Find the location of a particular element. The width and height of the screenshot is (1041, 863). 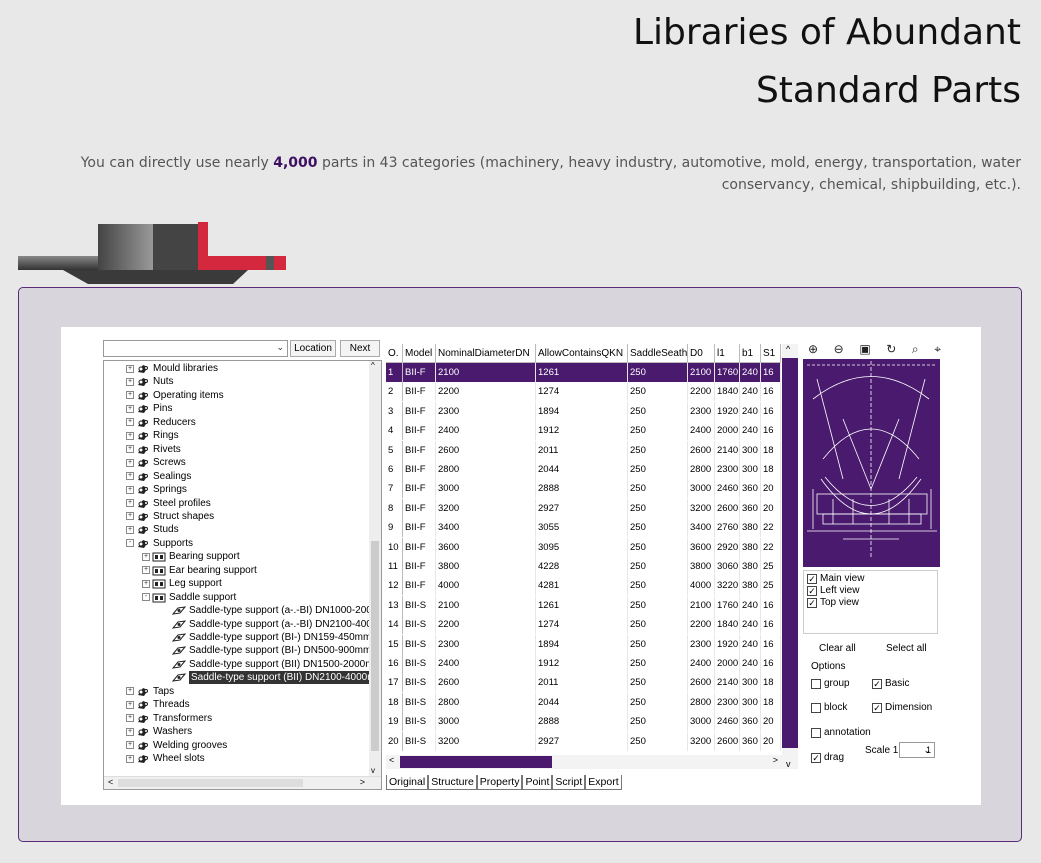

h-scroll-thumb is located at coordinates (210, 783).